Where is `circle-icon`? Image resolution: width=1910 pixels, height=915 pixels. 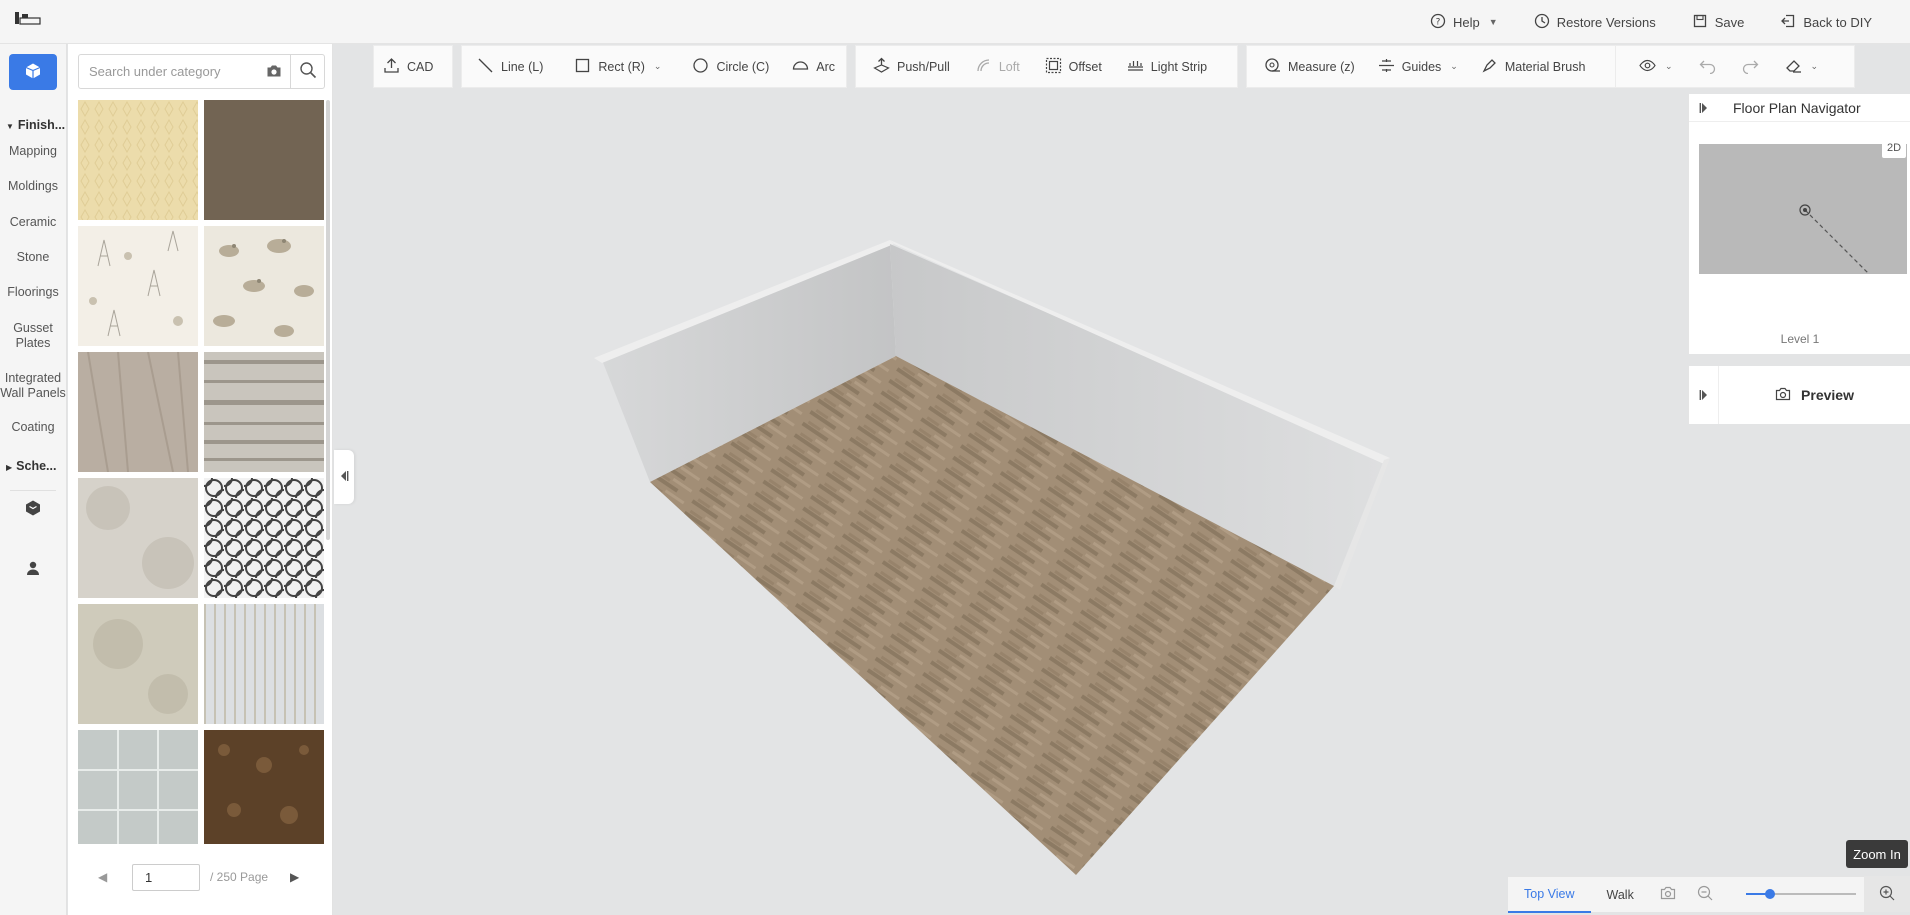 circle-icon is located at coordinates (700, 67).